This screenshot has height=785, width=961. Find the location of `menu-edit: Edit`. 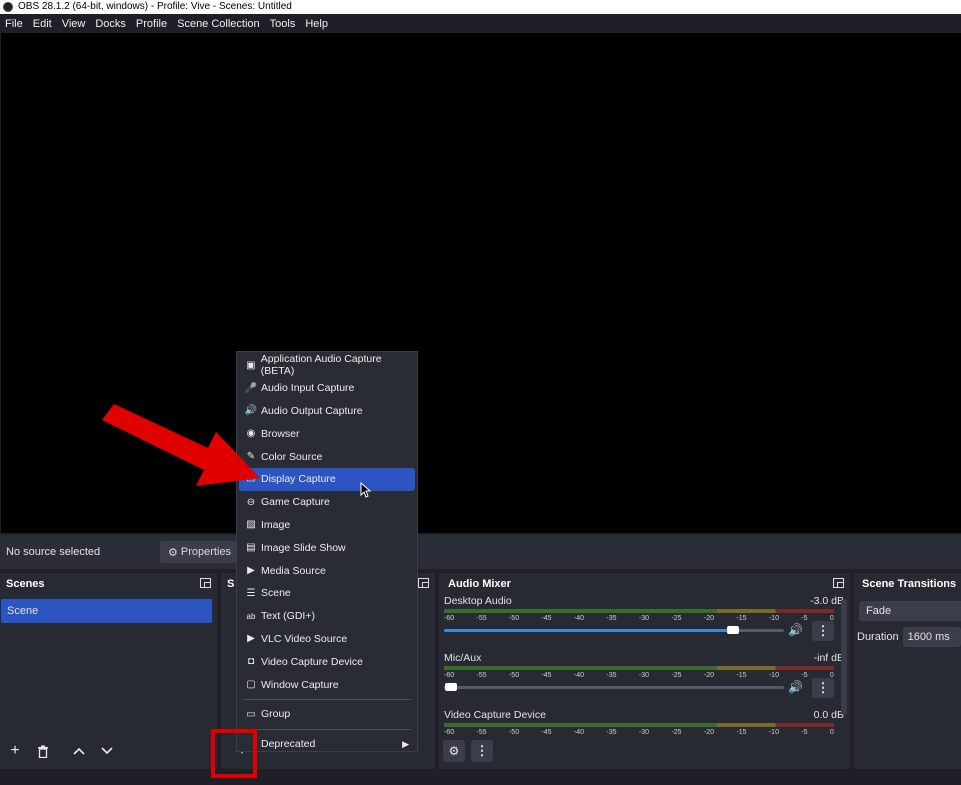

menu-edit: Edit is located at coordinates (42, 24).